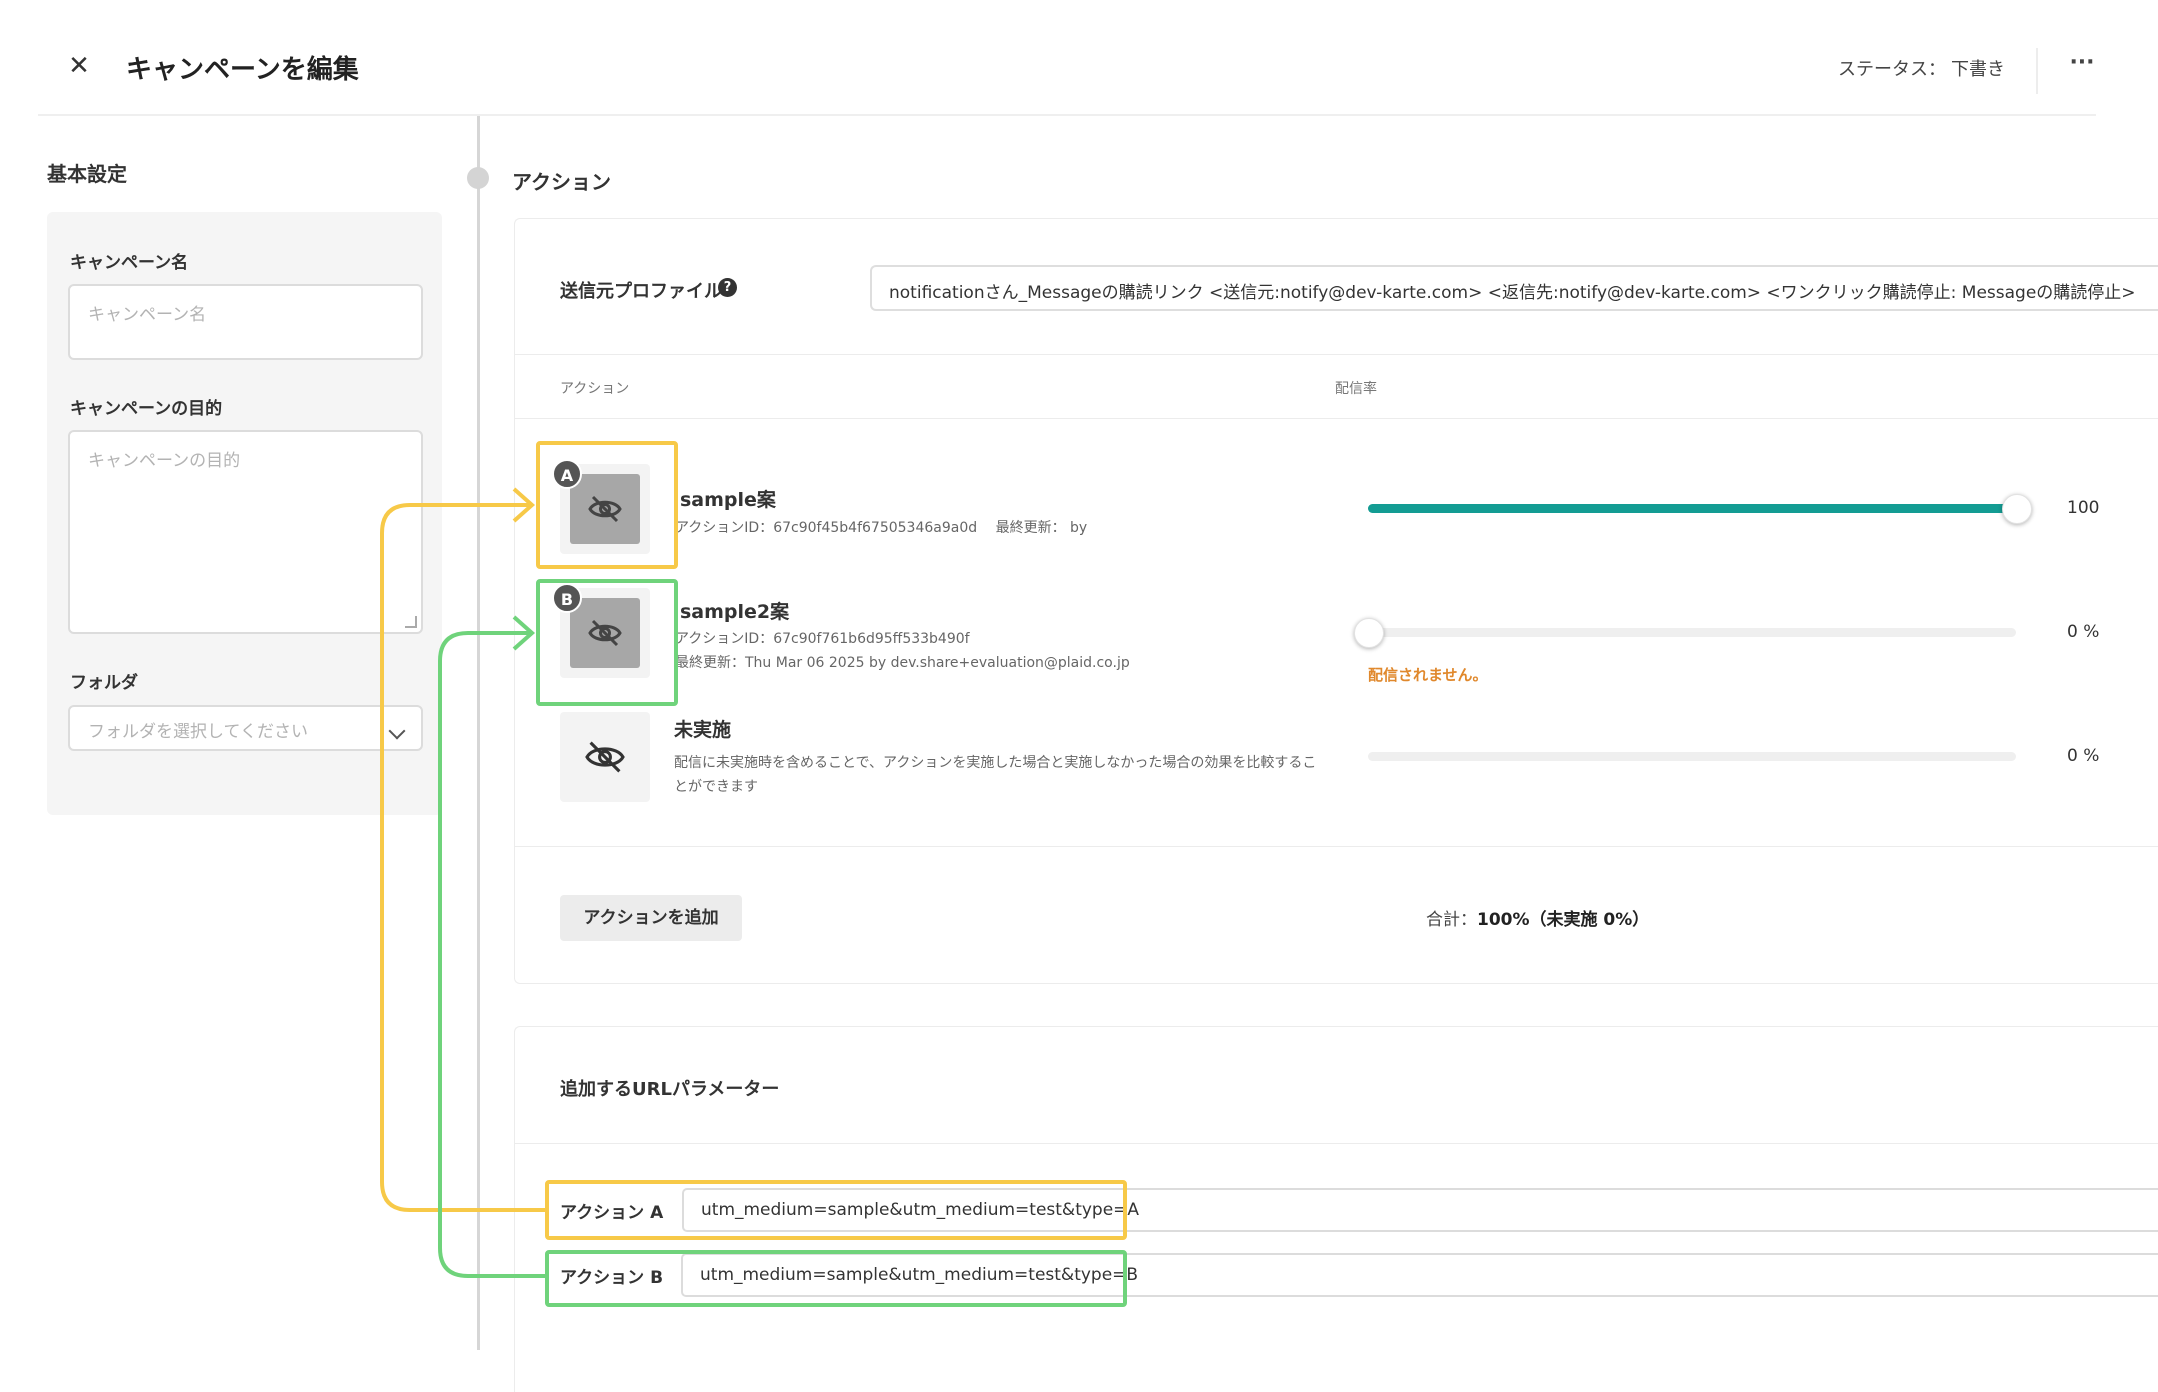 This screenshot has width=2158, height=1392. Describe the element at coordinates (491, 954) in the screenshot. I see `connector-arrow-b` at that location.